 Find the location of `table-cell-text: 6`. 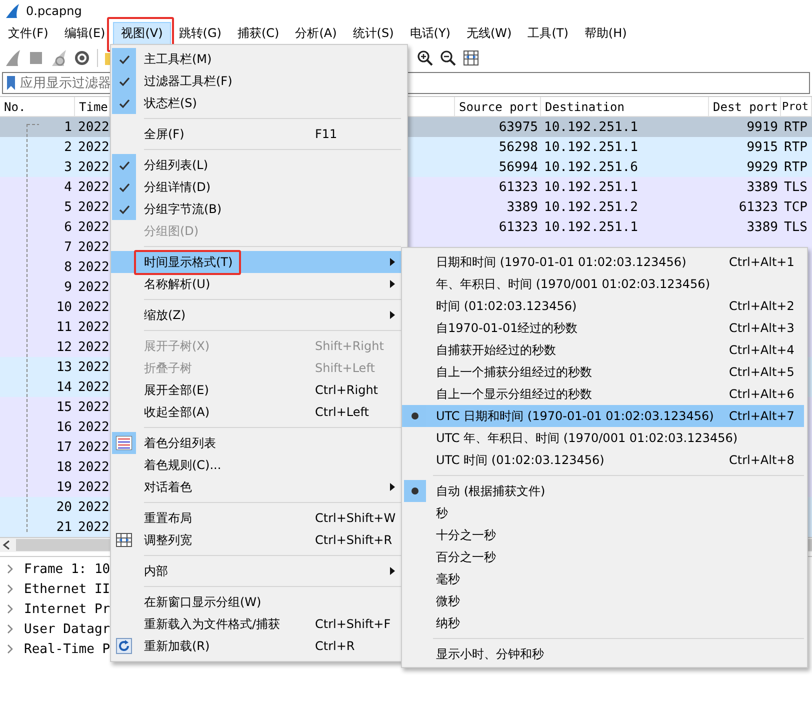

table-cell-text: 6 is located at coordinates (68, 227).